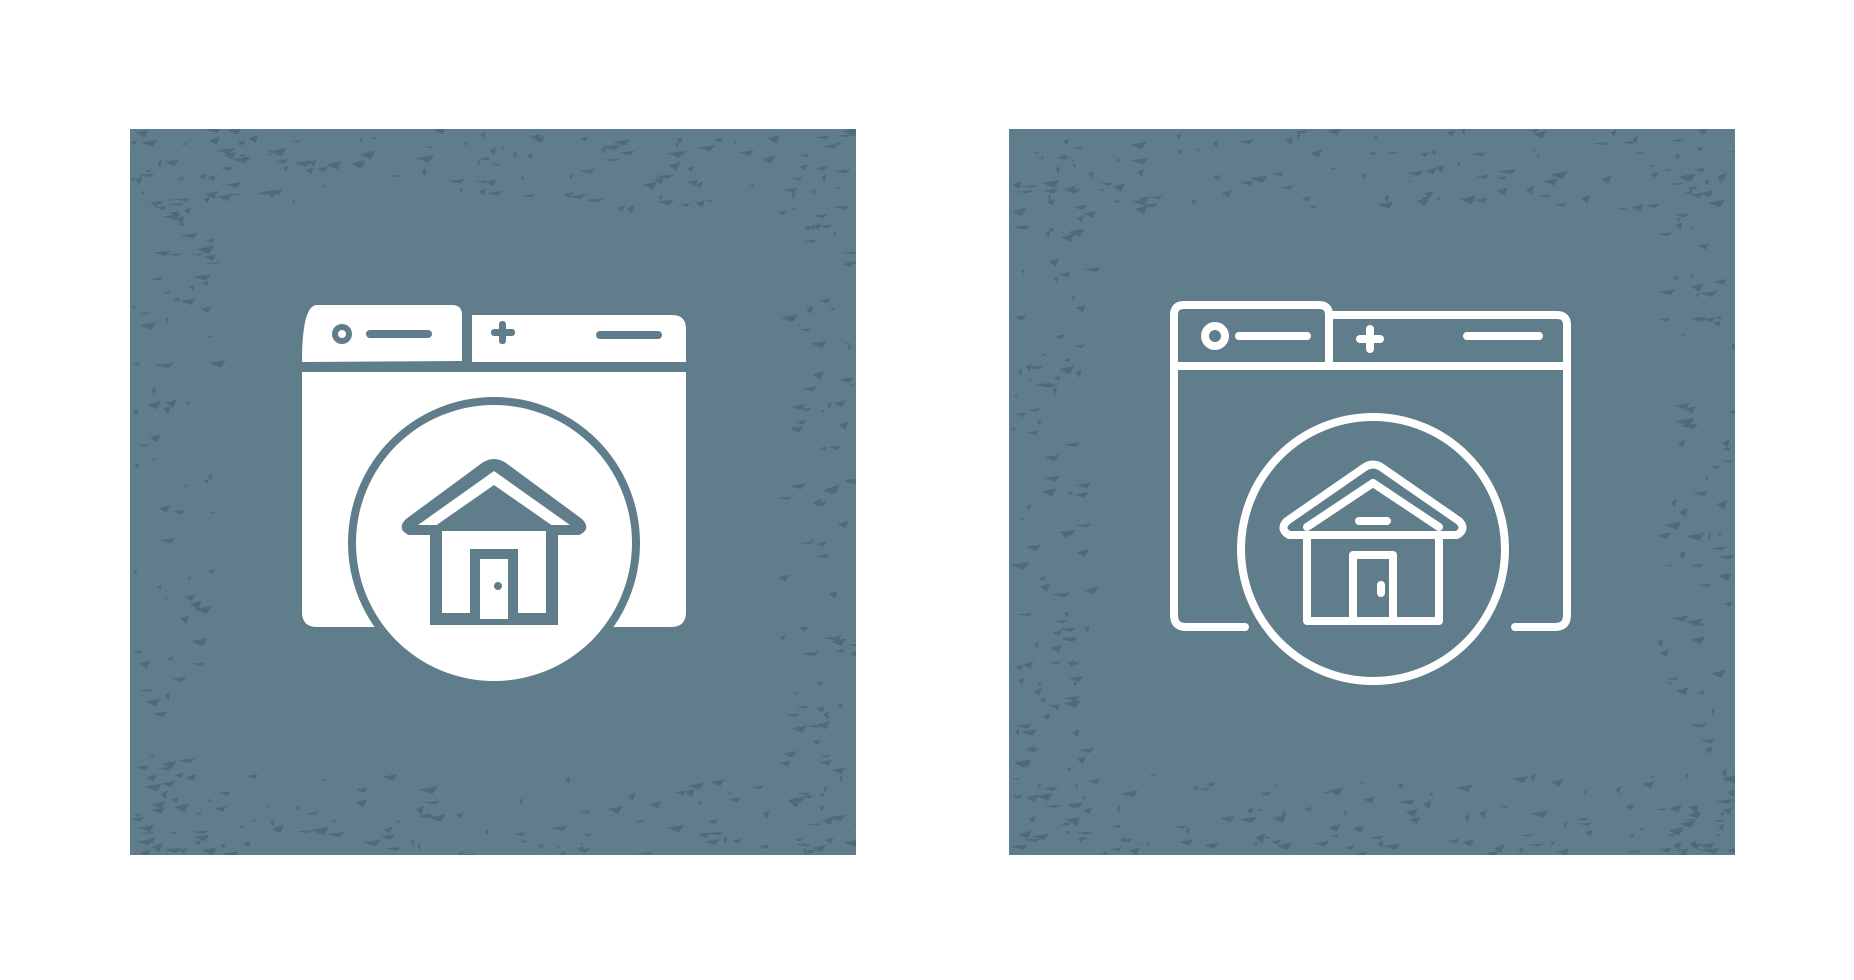 This screenshot has height=980, width=1854. What do you see at coordinates (629, 335) in the screenshot?
I see `tab-line-right` at bounding box center [629, 335].